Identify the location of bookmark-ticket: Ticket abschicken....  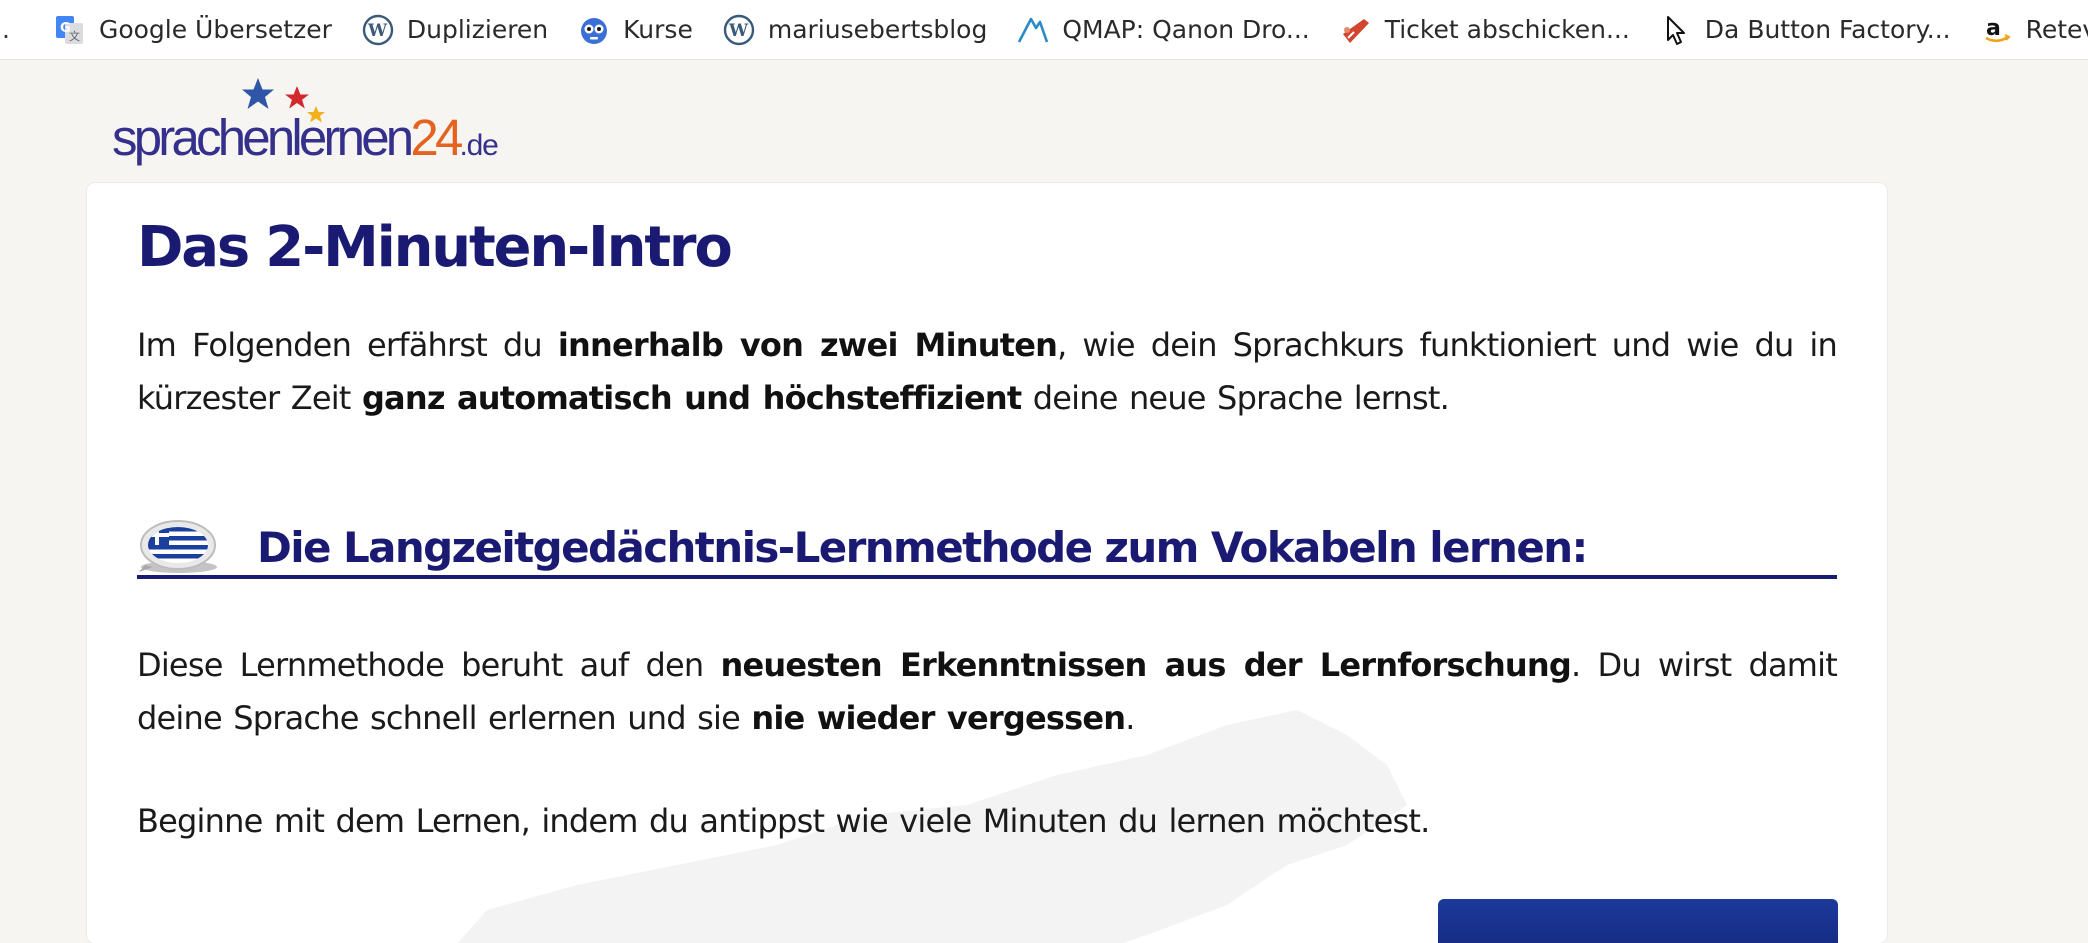
(1485, 30).